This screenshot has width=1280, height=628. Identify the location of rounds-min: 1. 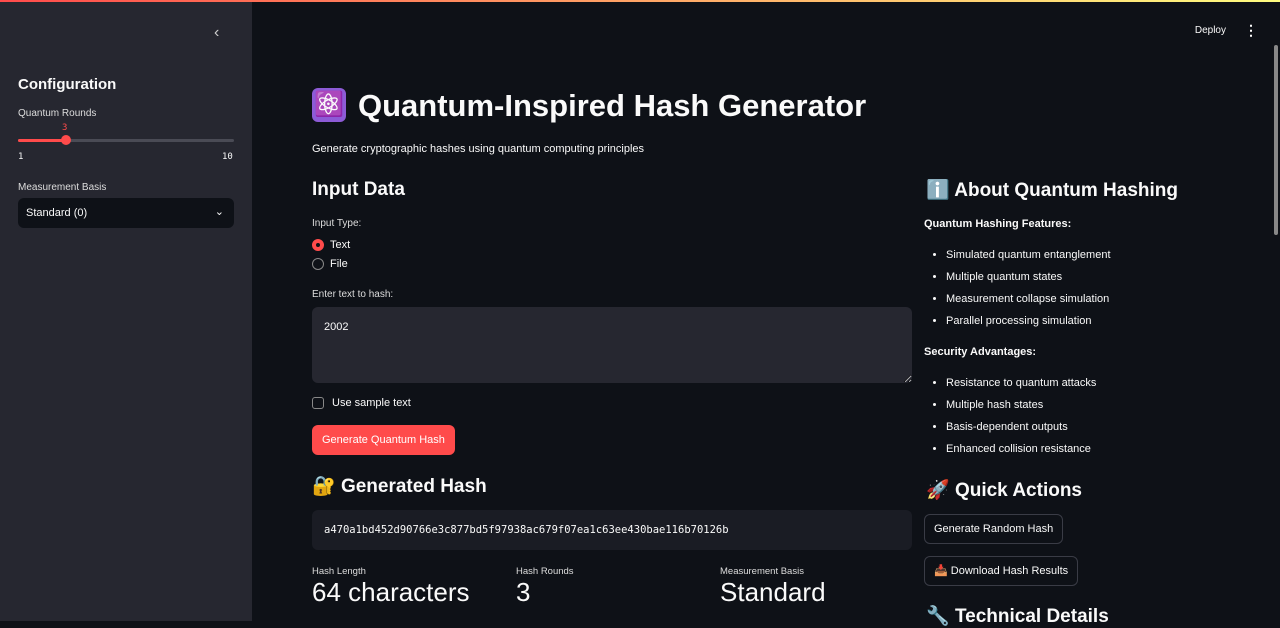
(21, 157).